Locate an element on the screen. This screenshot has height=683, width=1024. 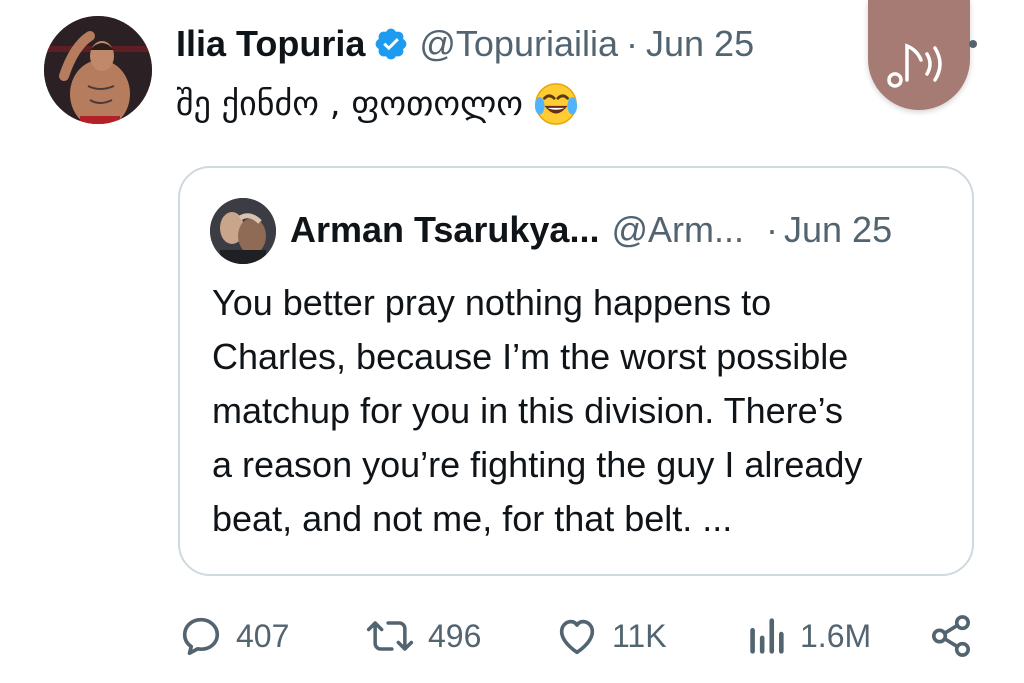
reply-icon is located at coordinates (201, 636).